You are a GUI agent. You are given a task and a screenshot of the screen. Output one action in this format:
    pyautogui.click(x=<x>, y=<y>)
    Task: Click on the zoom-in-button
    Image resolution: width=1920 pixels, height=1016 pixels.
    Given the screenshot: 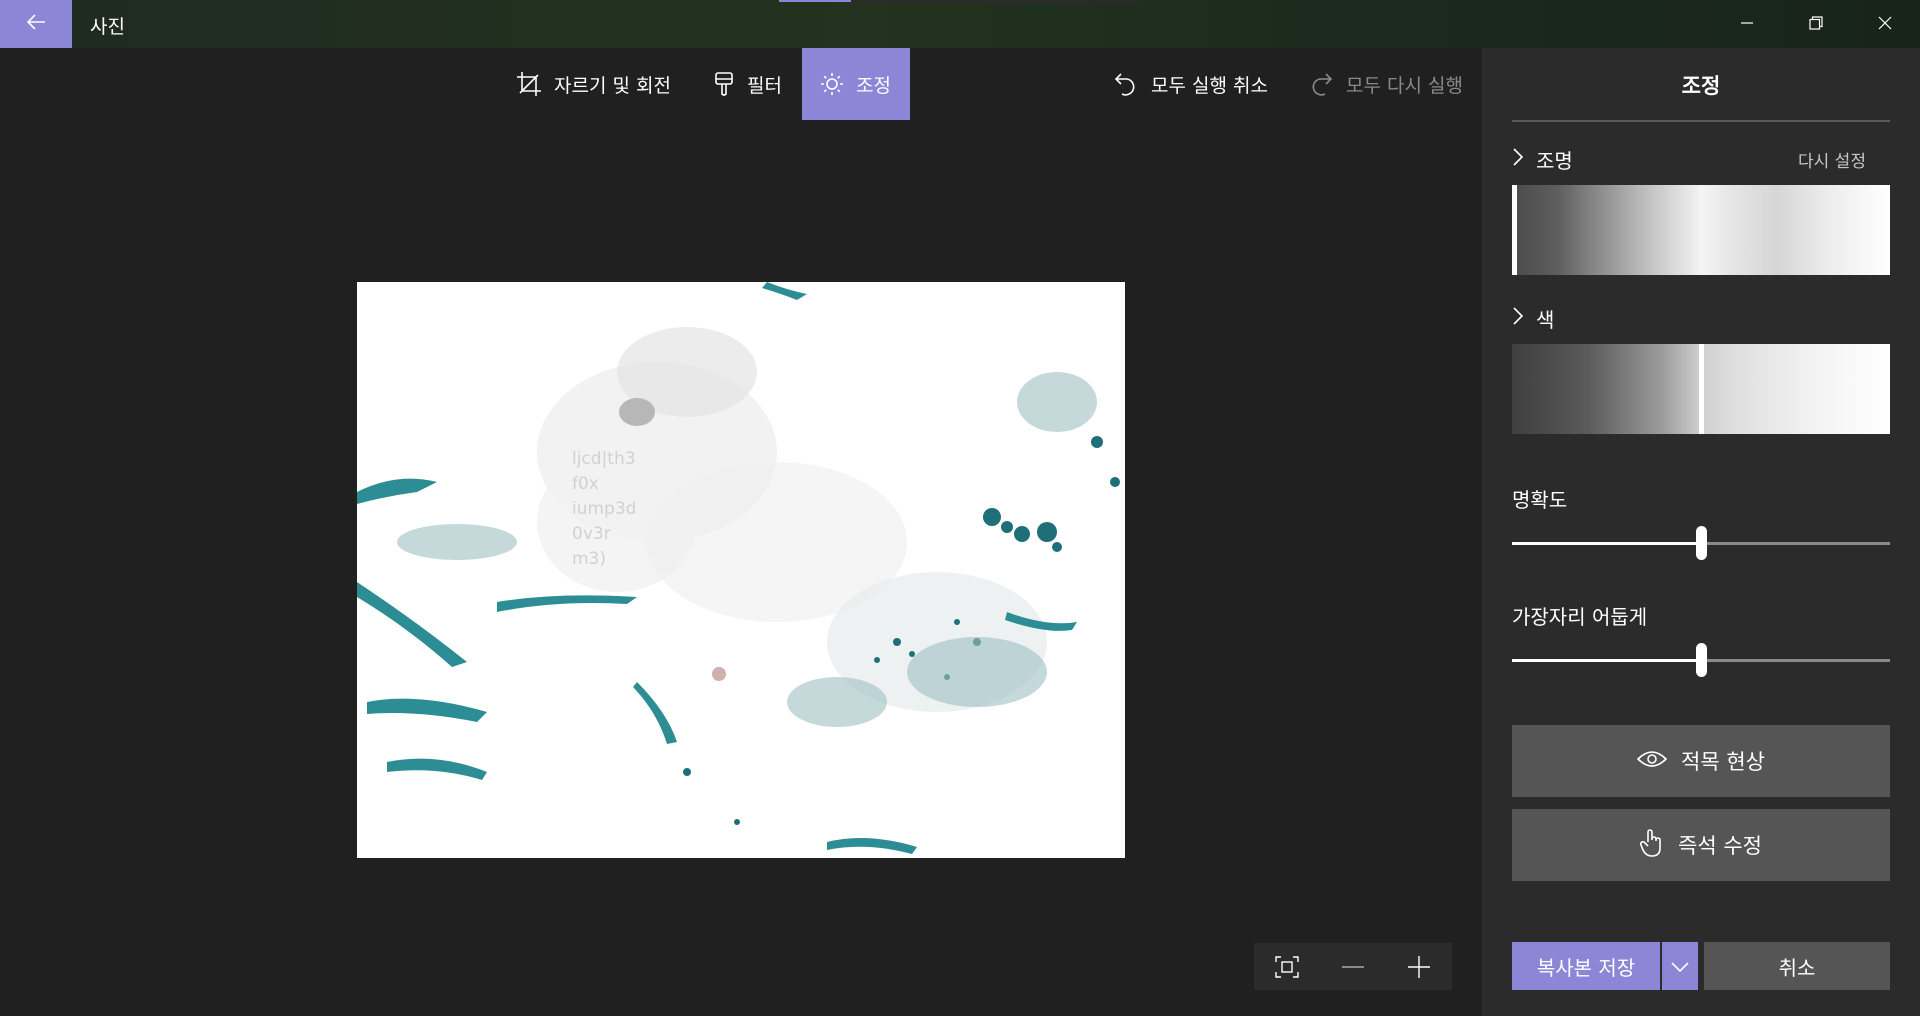 What is the action you would take?
    pyautogui.click(x=1419, y=967)
    